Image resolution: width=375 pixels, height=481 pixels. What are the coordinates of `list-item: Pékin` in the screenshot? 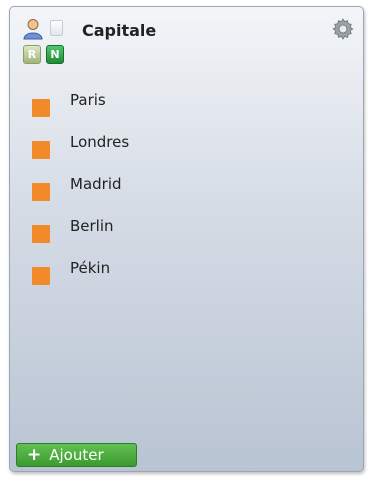 It's located at (180, 271).